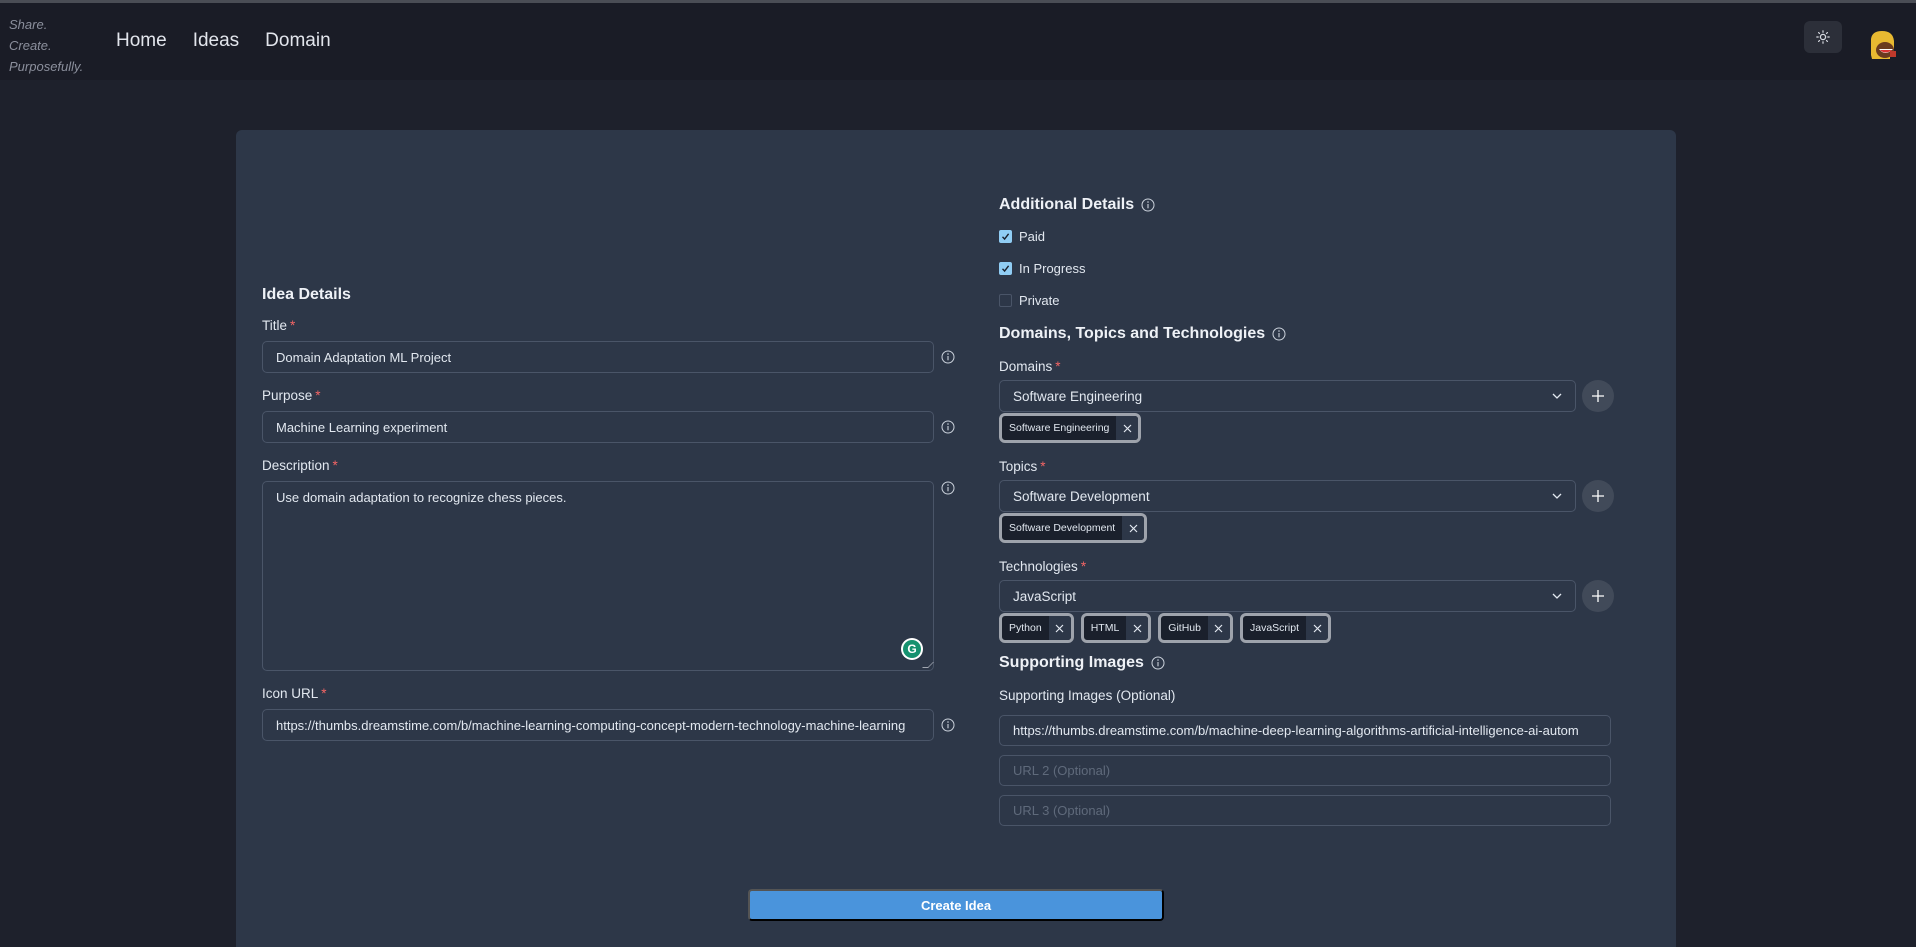 The image size is (1916, 947). What do you see at coordinates (1184, 628) in the screenshot?
I see `tag-label: GitHub` at bounding box center [1184, 628].